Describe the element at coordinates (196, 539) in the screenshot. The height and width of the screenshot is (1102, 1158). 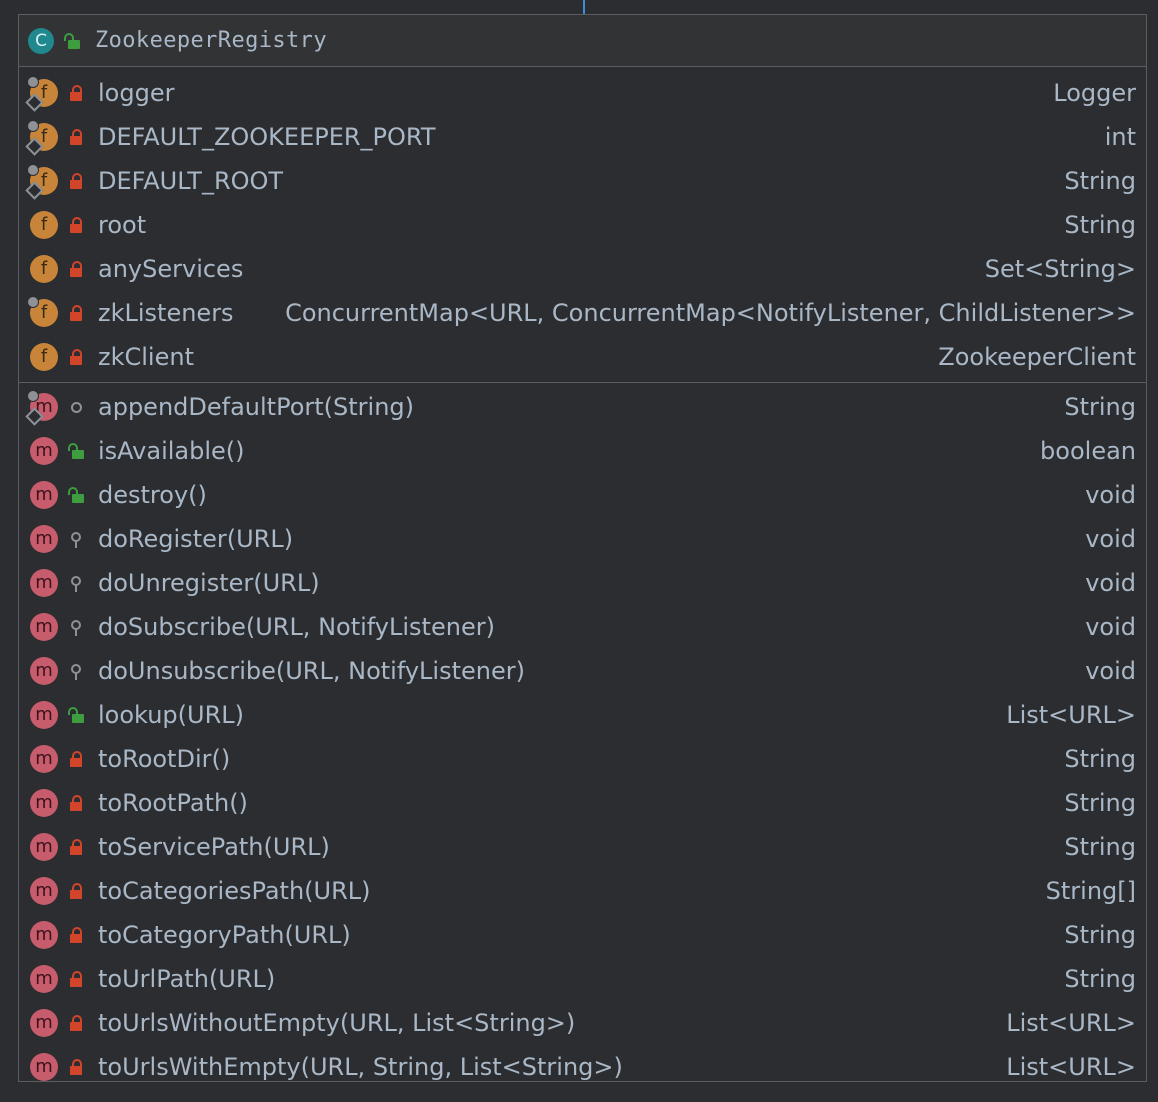
I see `method-name: doRegister(URL)` at that location.